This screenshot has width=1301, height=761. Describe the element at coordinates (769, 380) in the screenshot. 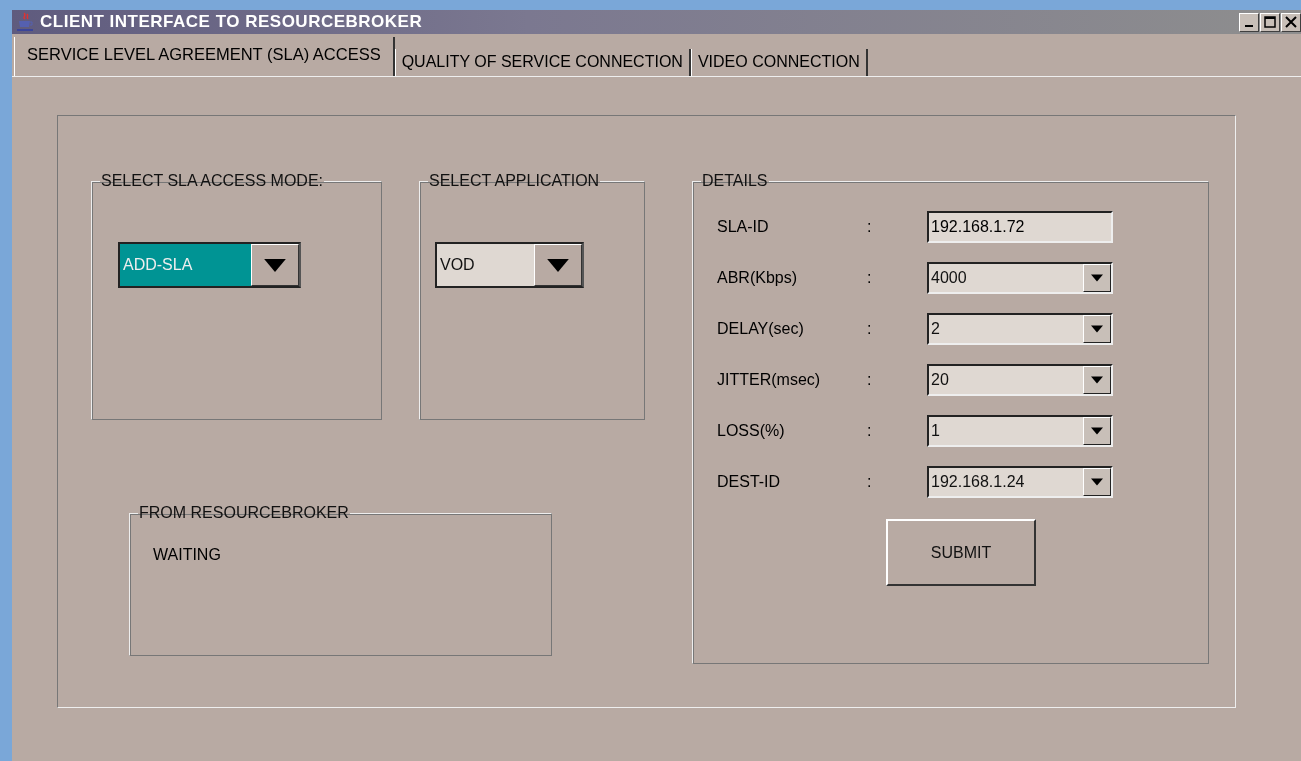

I see `field-label: JITTER(msec)` at that location.